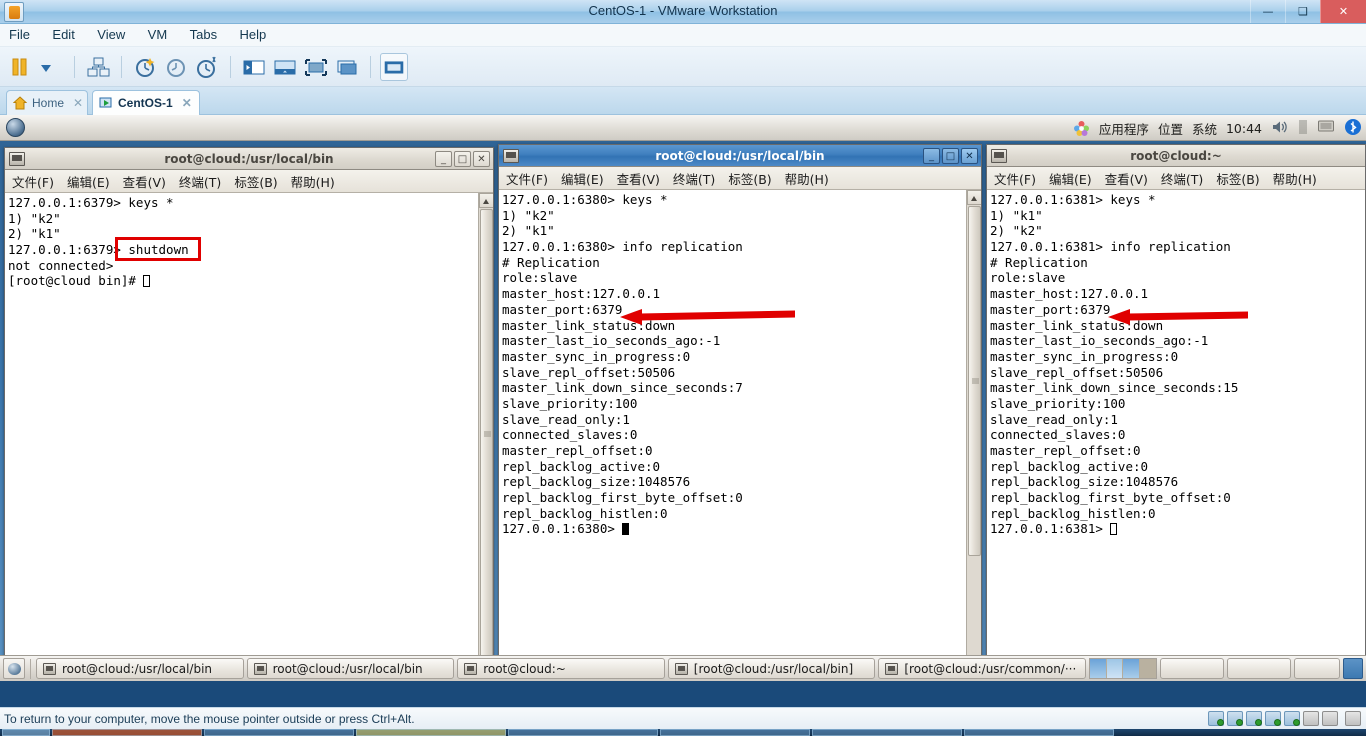 The height and width of the screenshot is (736, 1366). I want to click on terminal-1-menu-view: 查看(V), so click(144, 181).